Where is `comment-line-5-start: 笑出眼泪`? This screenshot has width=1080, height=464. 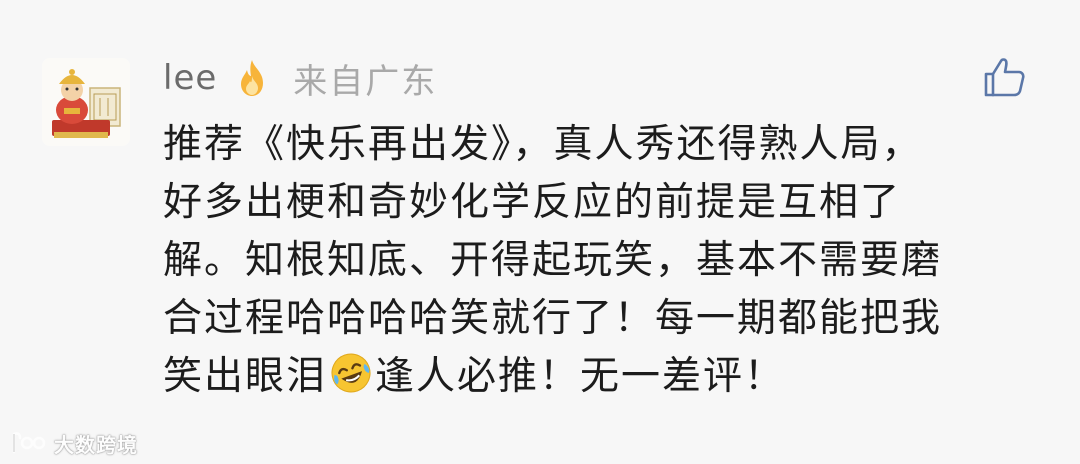 comment-line-5-start: 笑出眼泪 is located at coordinates (245, 376).